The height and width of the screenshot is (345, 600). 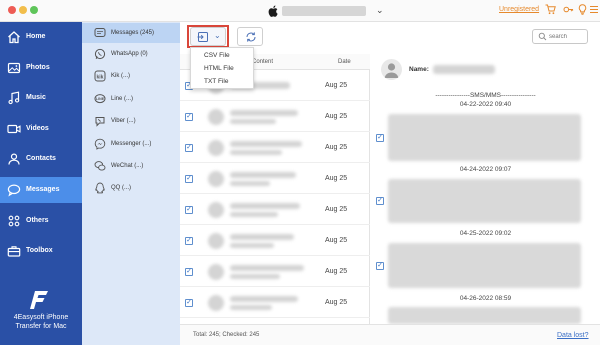 What do you see at coordinates (273, 11) in the screenshot?
I see `apple-icon` at bounding box center [273, 11].